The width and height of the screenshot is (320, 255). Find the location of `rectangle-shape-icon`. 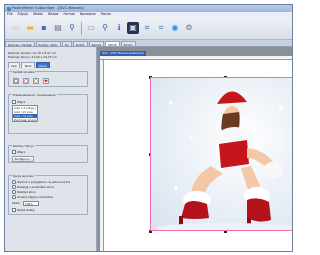

rectangle-shape-icon is located at coordinates (16, 81).